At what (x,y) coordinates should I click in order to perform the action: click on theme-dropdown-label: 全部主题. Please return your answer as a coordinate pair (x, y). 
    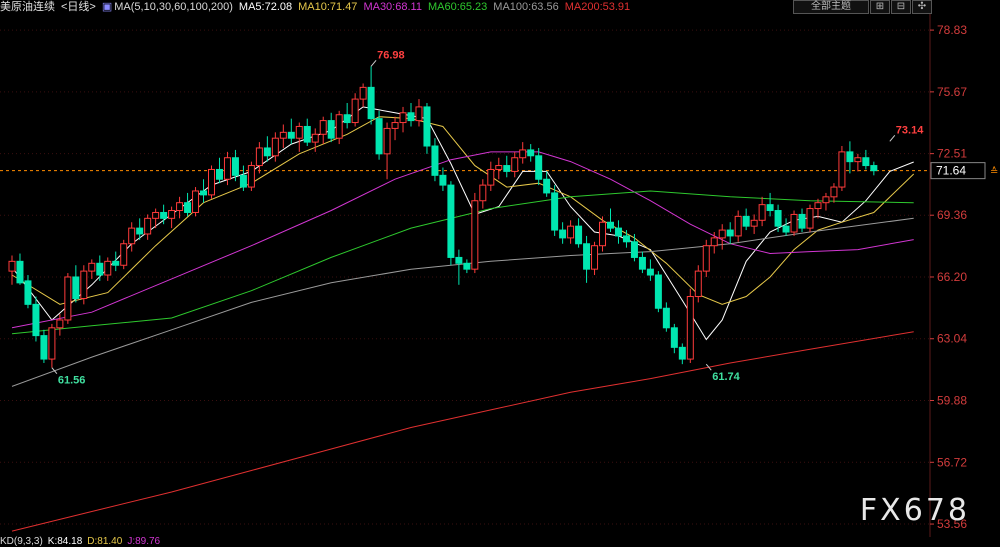
    Looking at the image, I should click on (831, 6).